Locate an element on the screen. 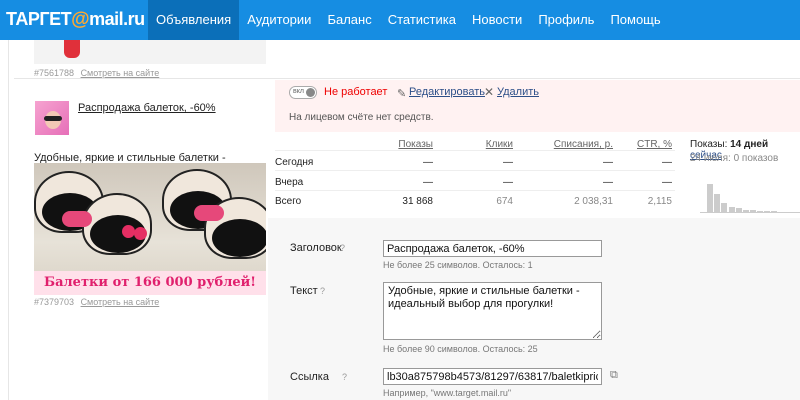 The height and width of the screenshot is (400, 800). cell: 674 is located at coordinates (504, 201).